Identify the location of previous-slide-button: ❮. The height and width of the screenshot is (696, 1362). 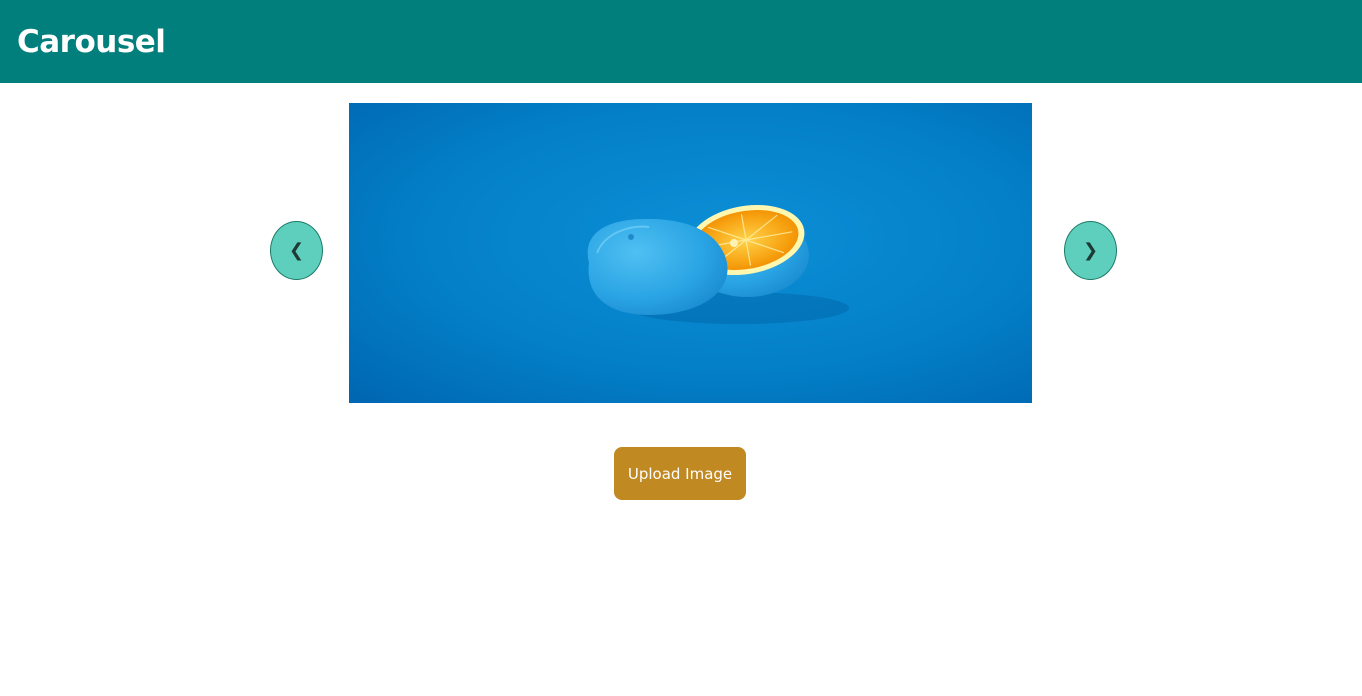
(296, 250).